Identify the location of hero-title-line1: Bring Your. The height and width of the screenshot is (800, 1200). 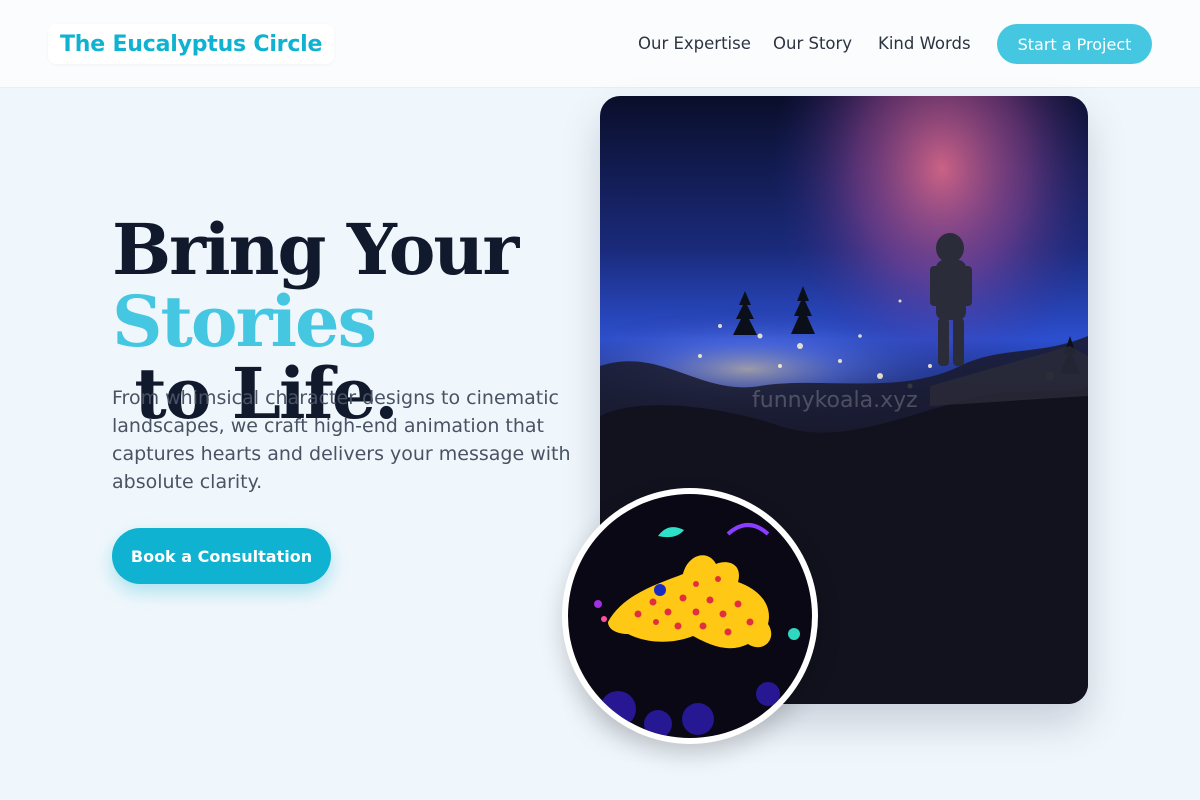
(315, 249).